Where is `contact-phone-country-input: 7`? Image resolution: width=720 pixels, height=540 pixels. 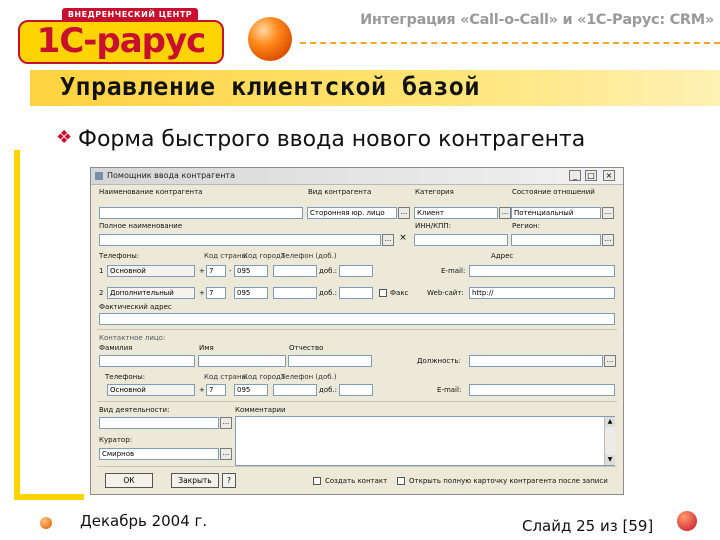 contact-phone-country-input: 7 is located at coordinates (216, 390).